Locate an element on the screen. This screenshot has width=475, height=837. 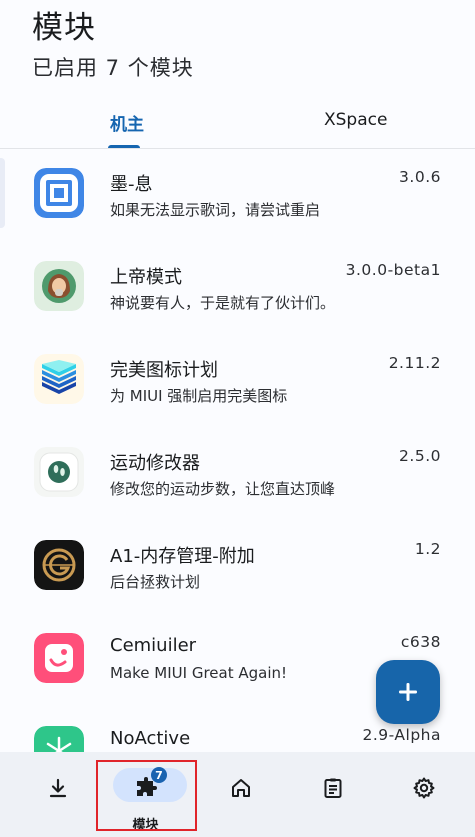
bottom-navigation: 7 模块 is located at coordinates (237, 794).